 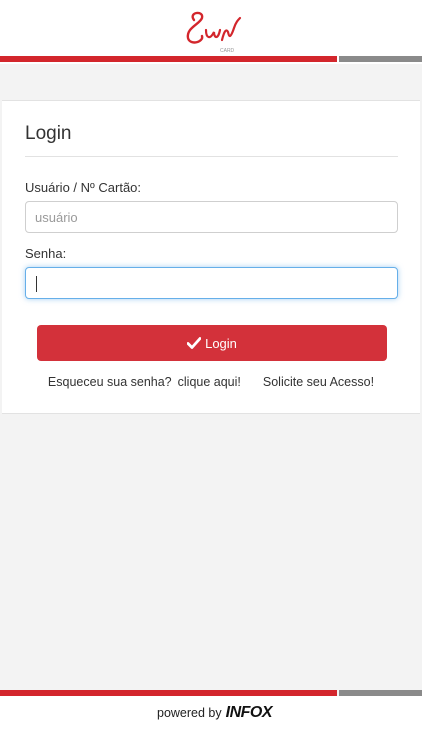 I want to click on forgot-password-text: Esqueceu sua senha?, so click(x=109, y=382).